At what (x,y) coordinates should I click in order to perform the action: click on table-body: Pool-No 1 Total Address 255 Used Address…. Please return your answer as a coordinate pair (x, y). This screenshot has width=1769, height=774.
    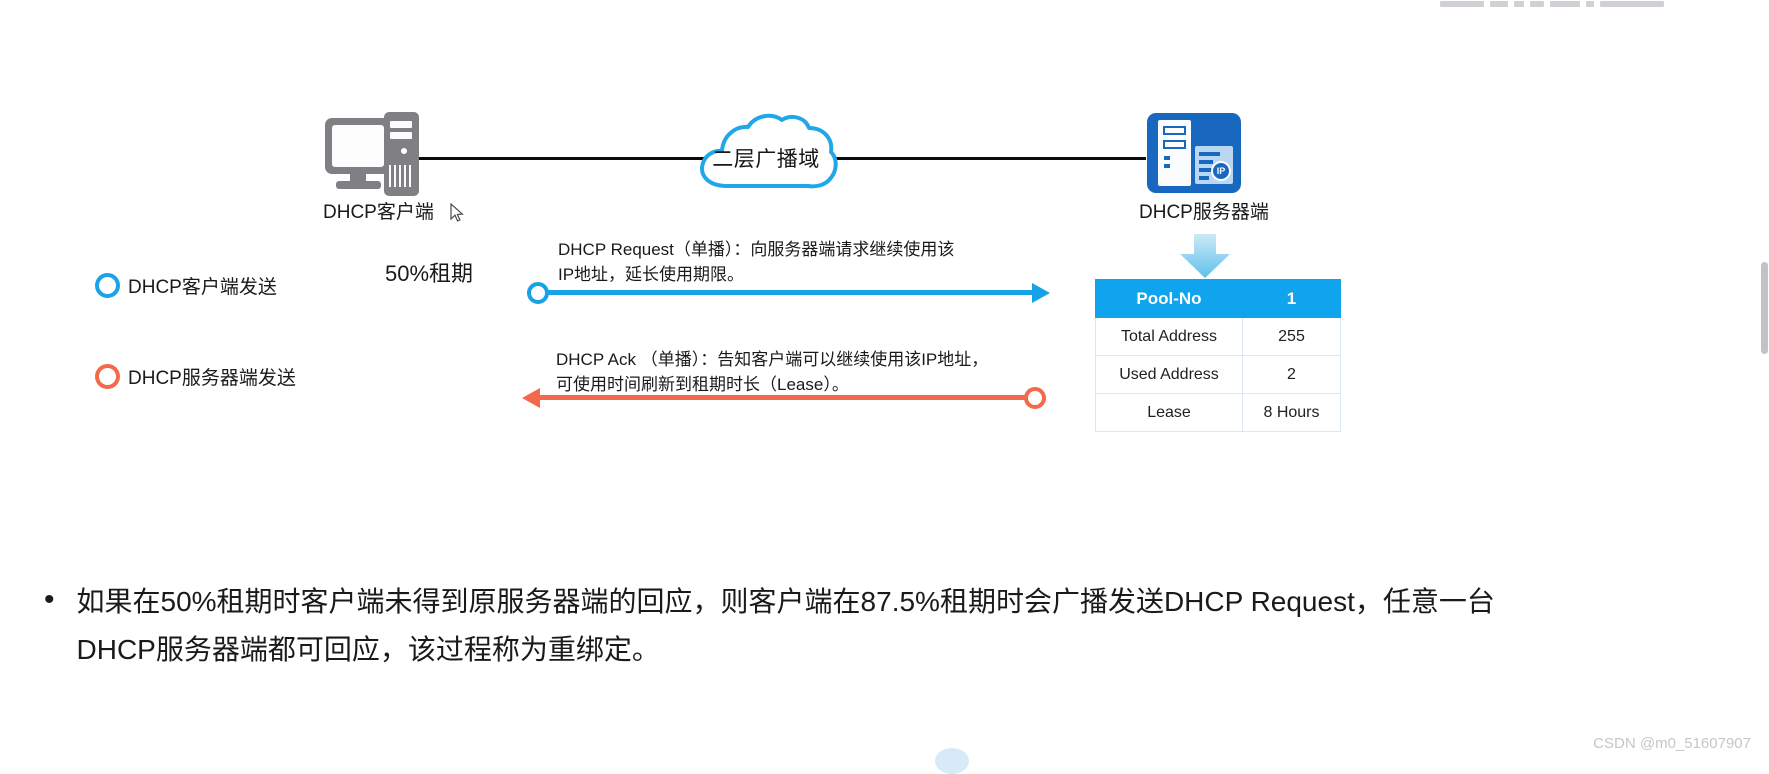
    Looking at the image, I should click on (1218, 355).